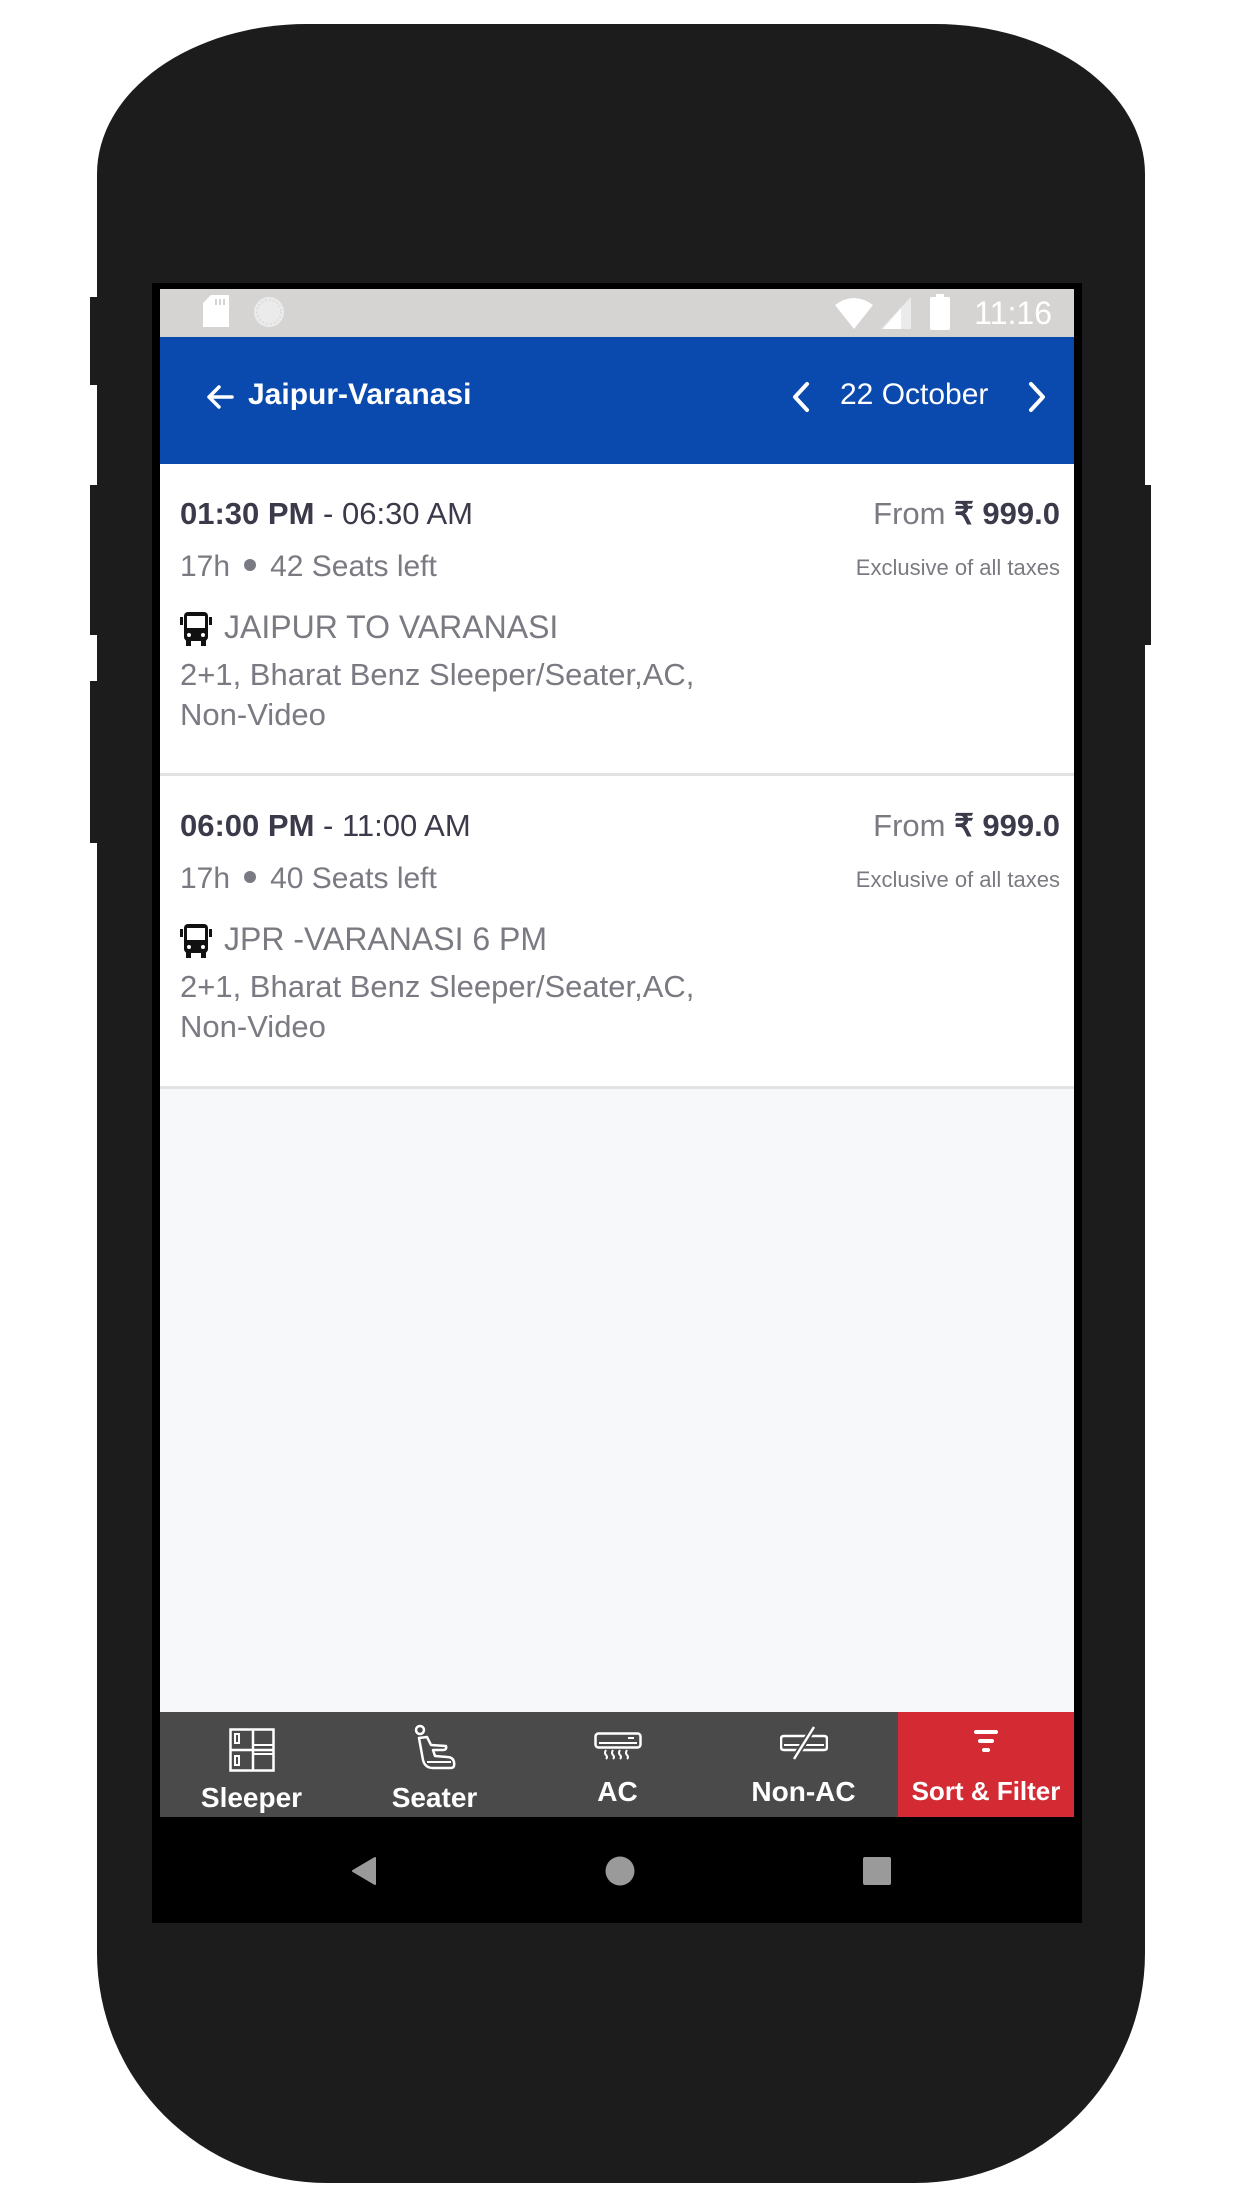  Describe the element at coordinates (353, 566) in the screenshot. I see `seats-left: 42 Seats left` at that location.